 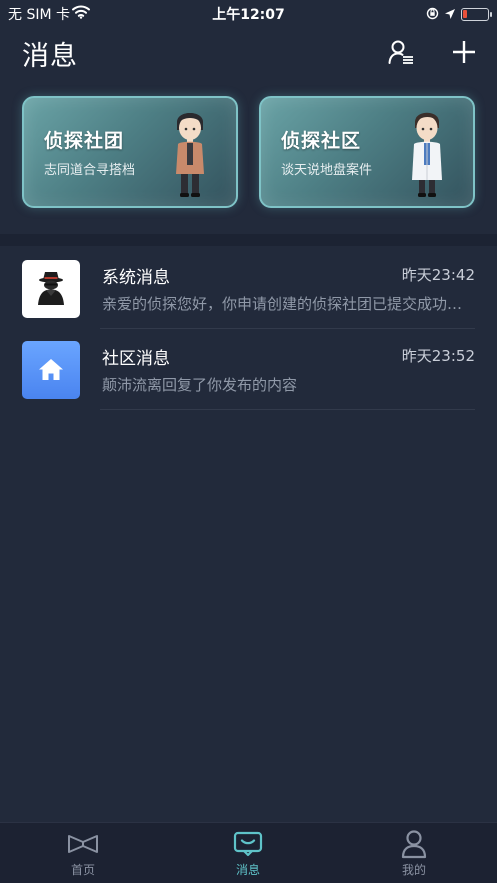 I want to click on message-time: 昨天23:42, so click(x=438, y=275).